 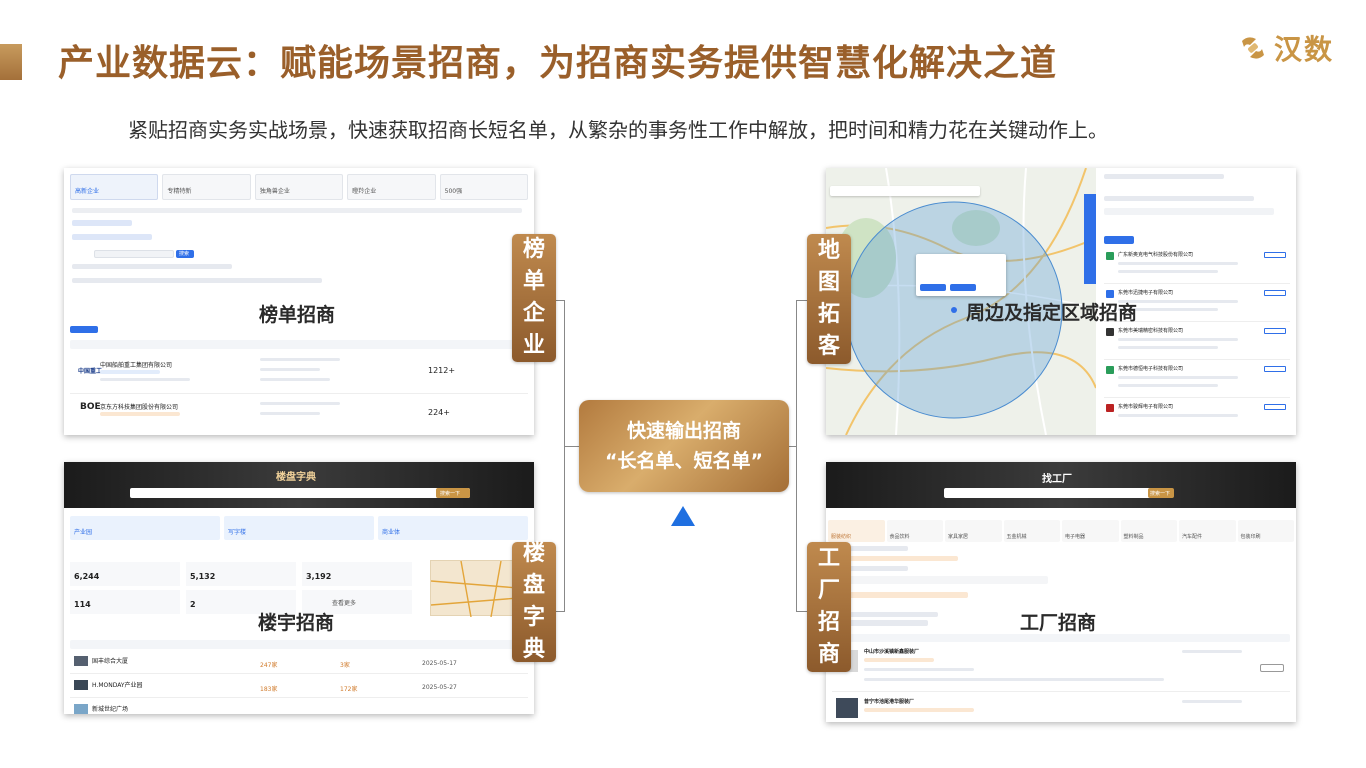 I want to click on tag-char: 厂, so click(x=828, y=591).